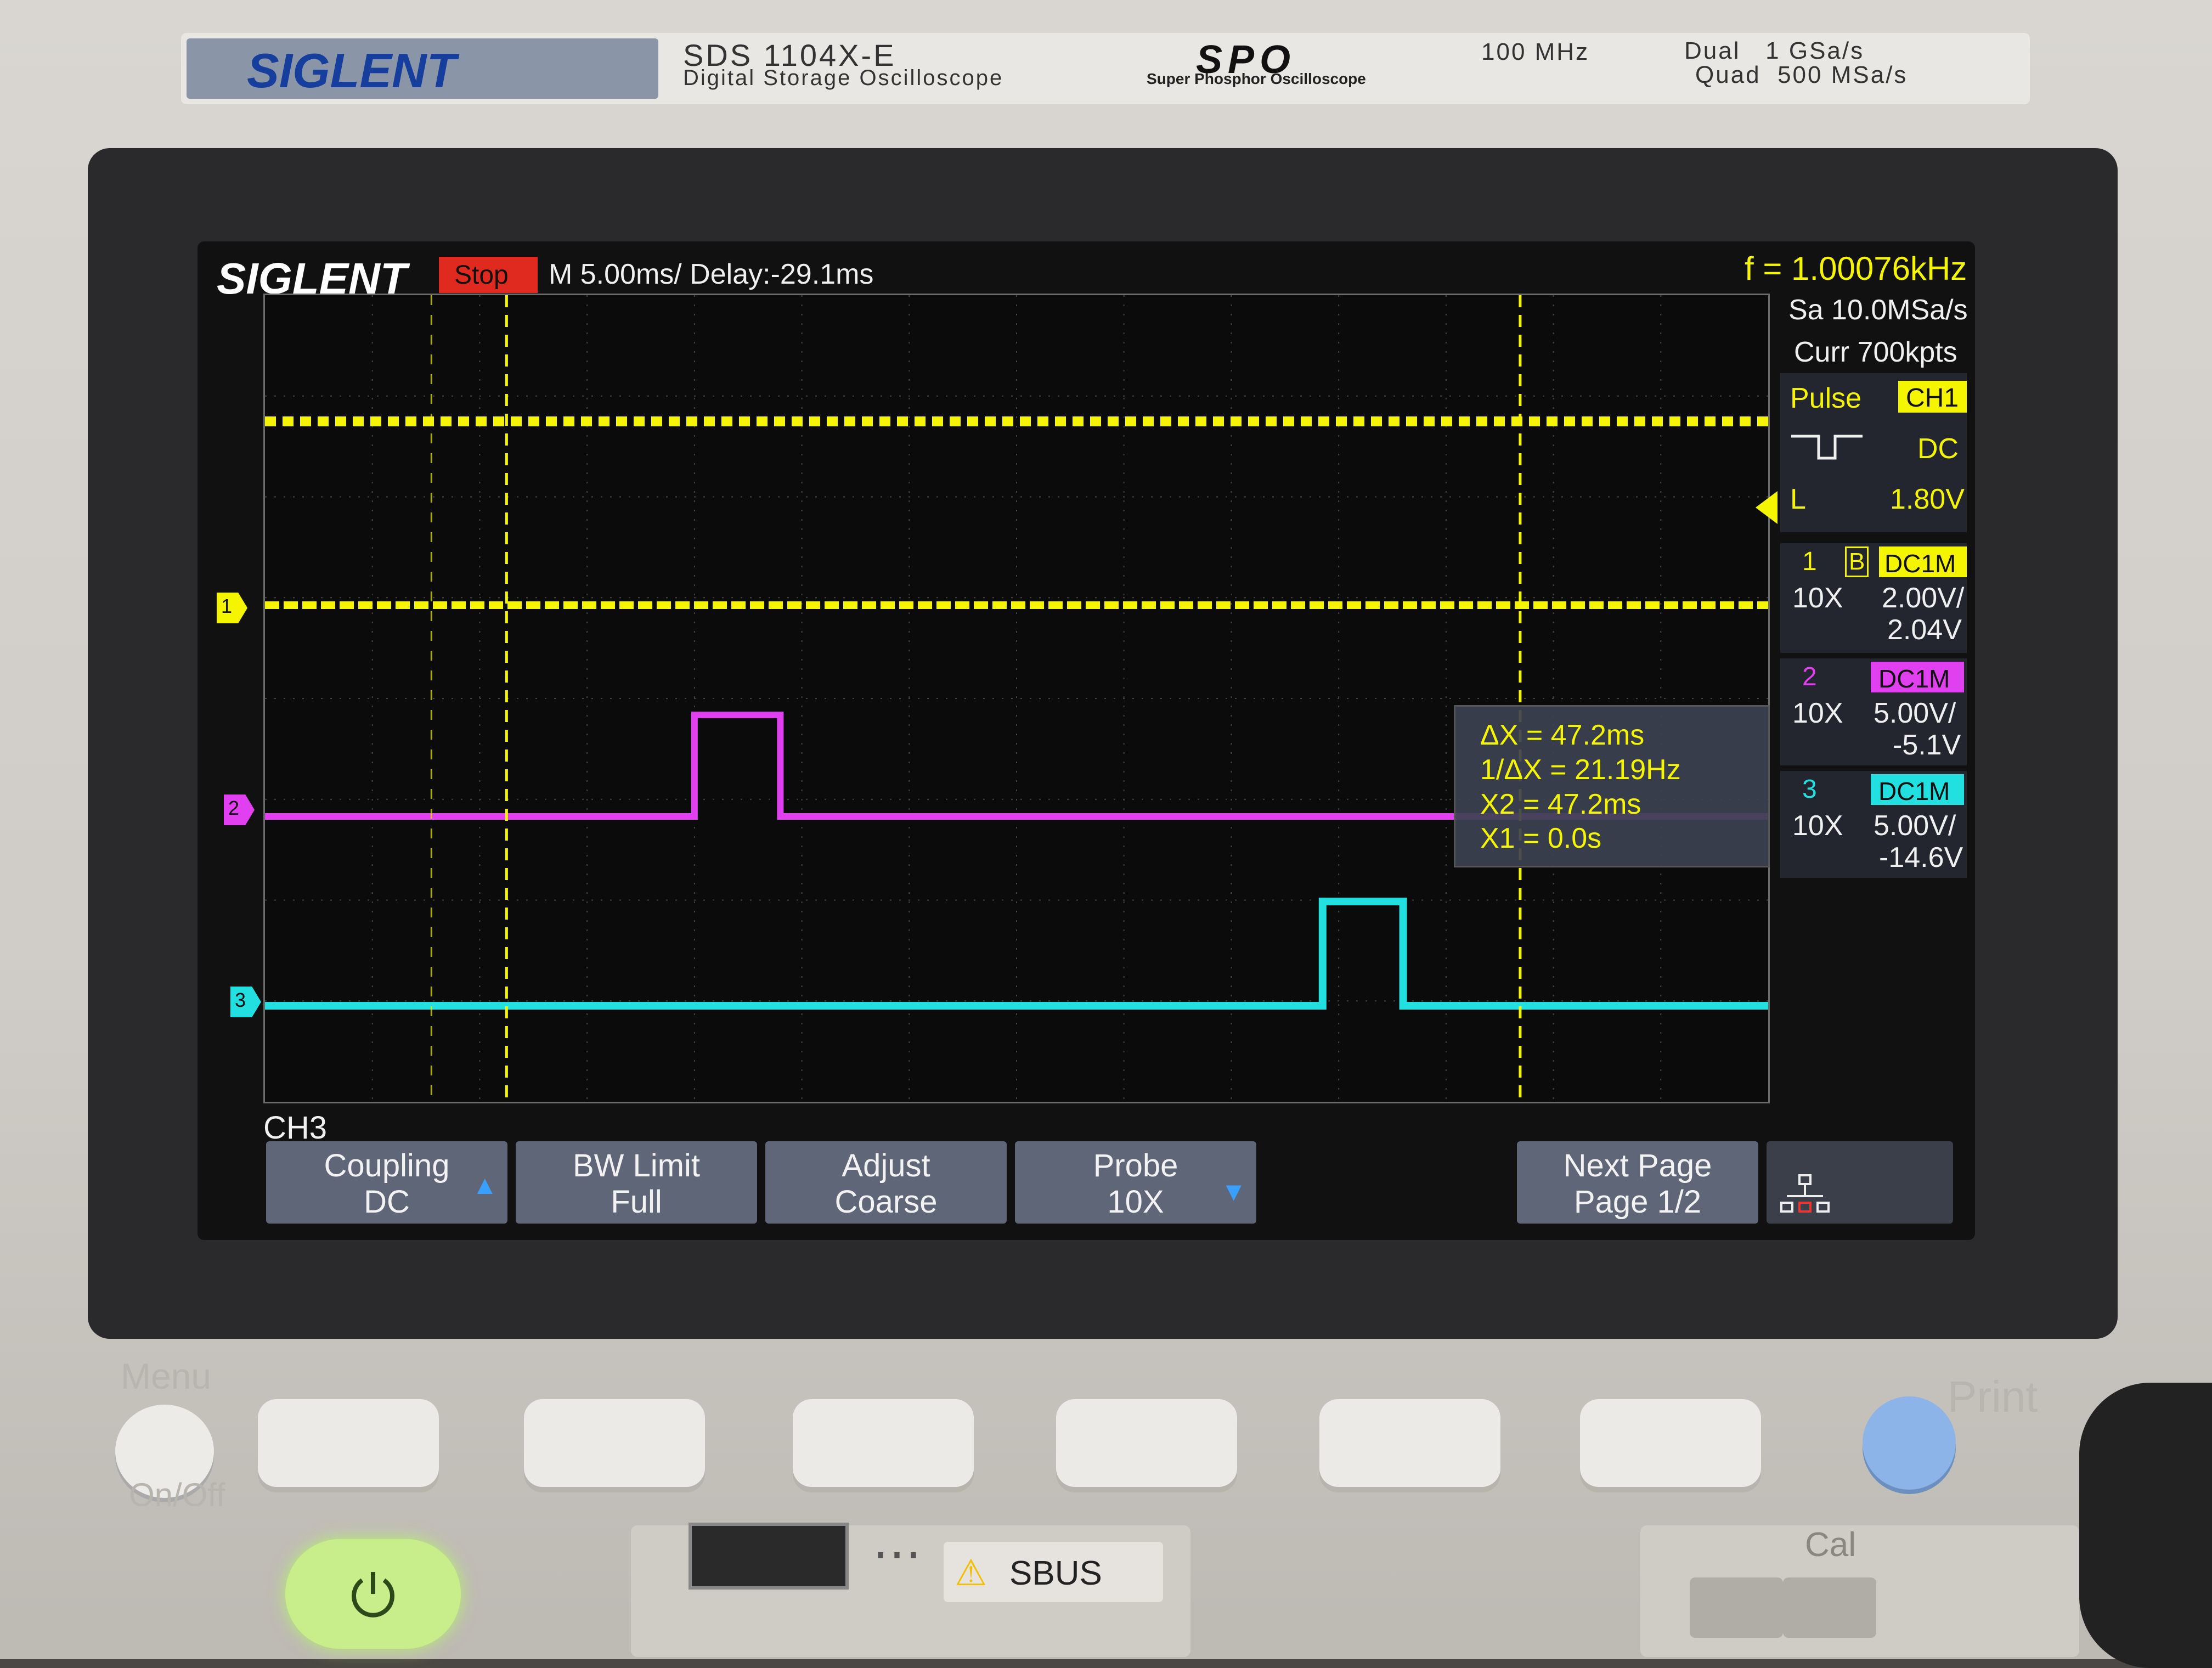 The height and width of the screenshot is (1668, 2212). What do you see at coordinates (351, 70) in the screenshot?
I see `brand-logo: SIGLENT` at bounding box center [351, 70].